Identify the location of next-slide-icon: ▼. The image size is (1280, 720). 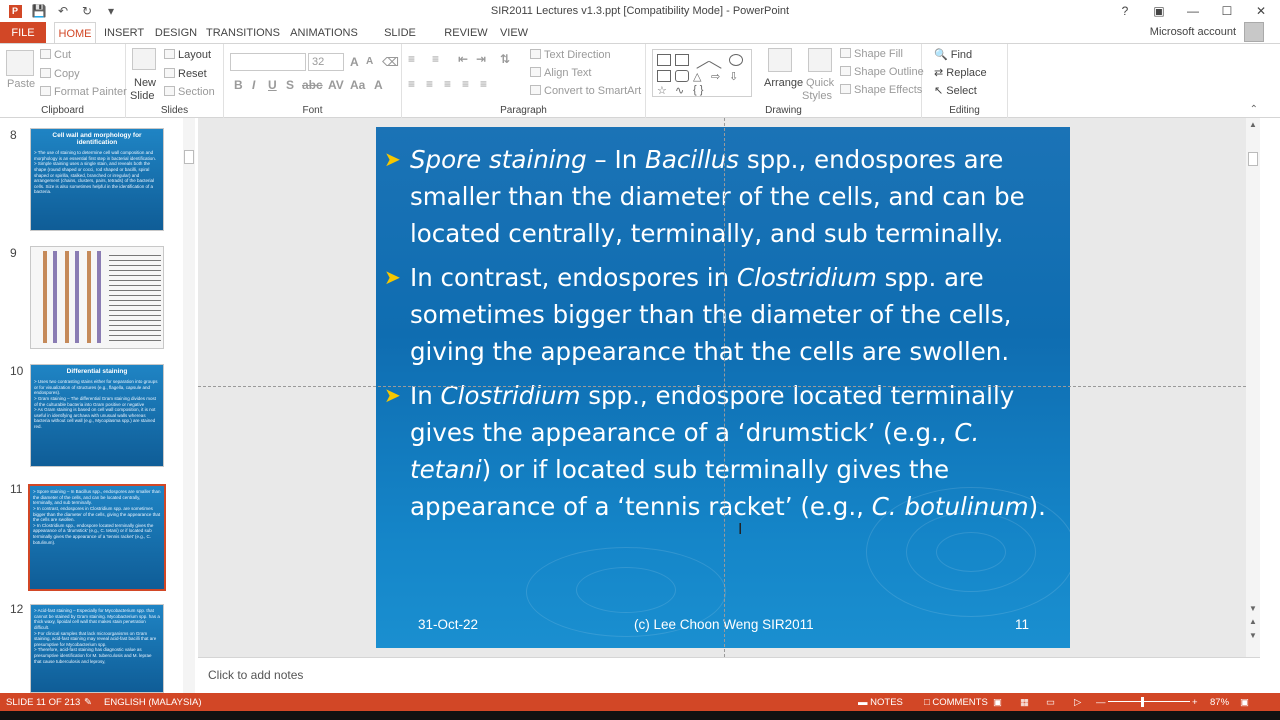
(1253, 635).